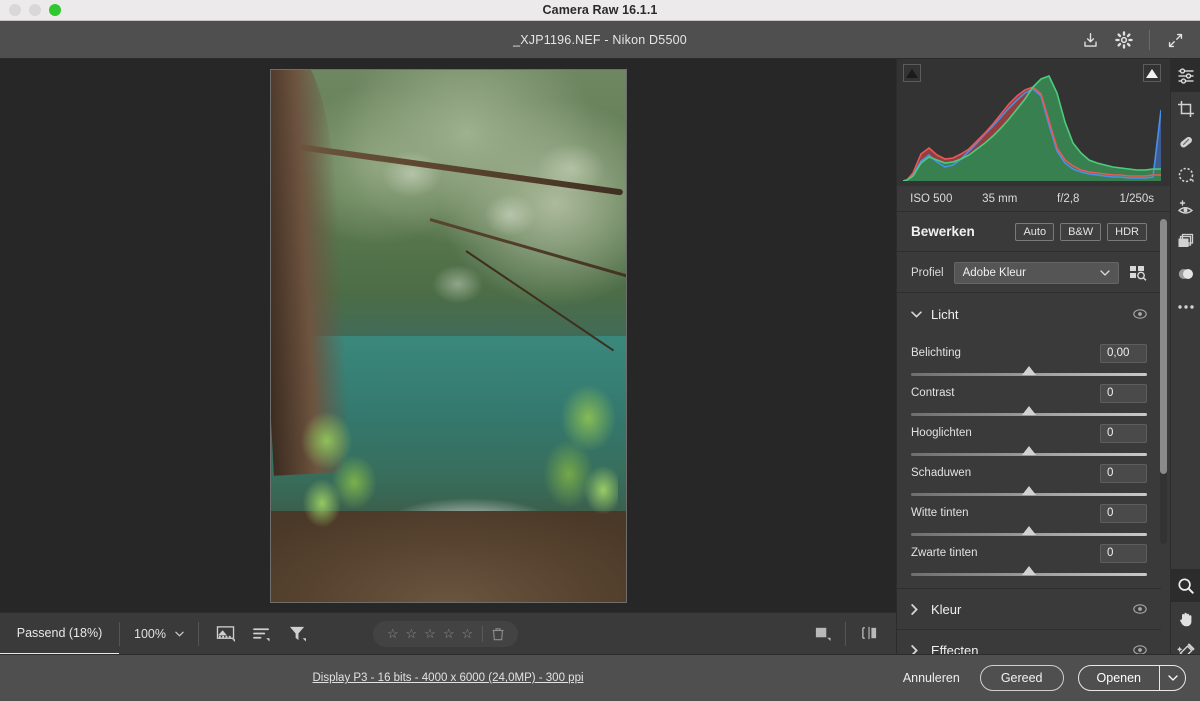 The width and height of the screenshot is (1200, 701). Describe the element at coordinates (430, 633) in the screenshot. I see `rating-star-3: ☆` at that location.